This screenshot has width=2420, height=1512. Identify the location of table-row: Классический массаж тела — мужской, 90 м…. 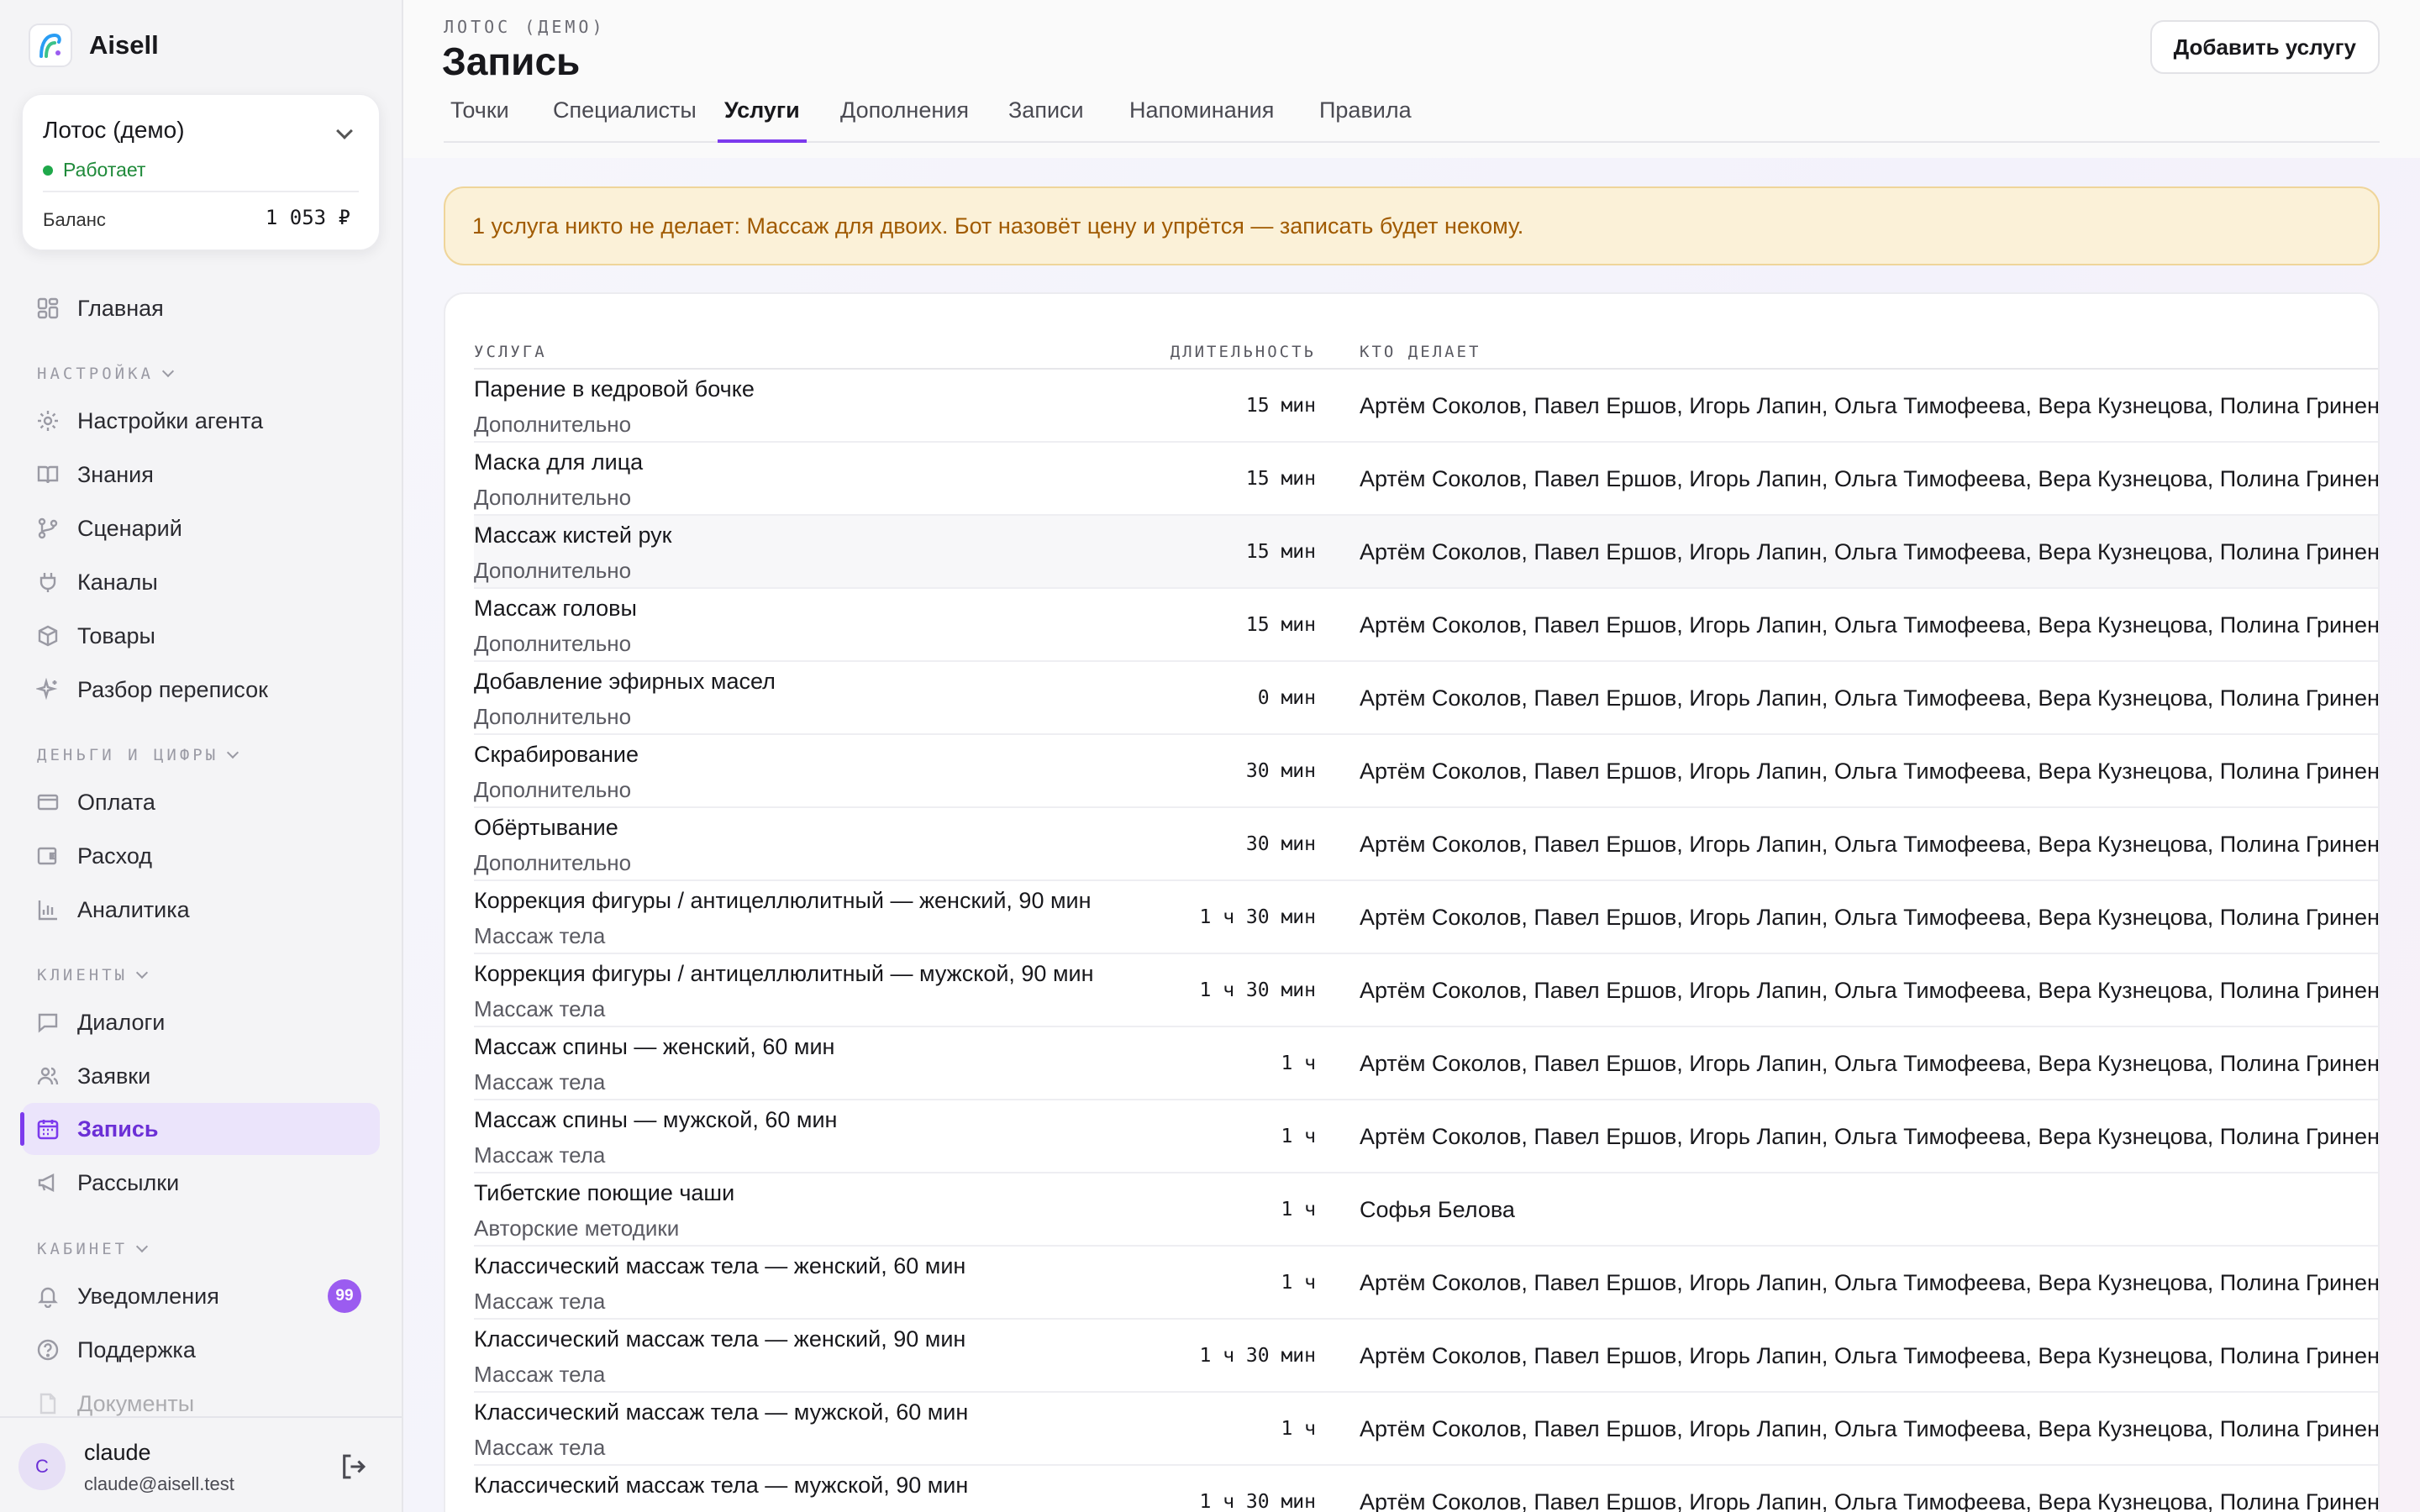
(1426, 1489).